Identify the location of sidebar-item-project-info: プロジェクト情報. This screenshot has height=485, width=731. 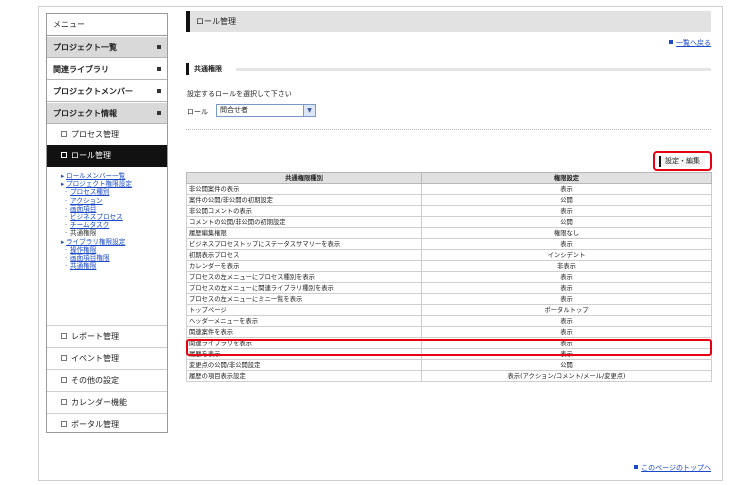
(107, 113).